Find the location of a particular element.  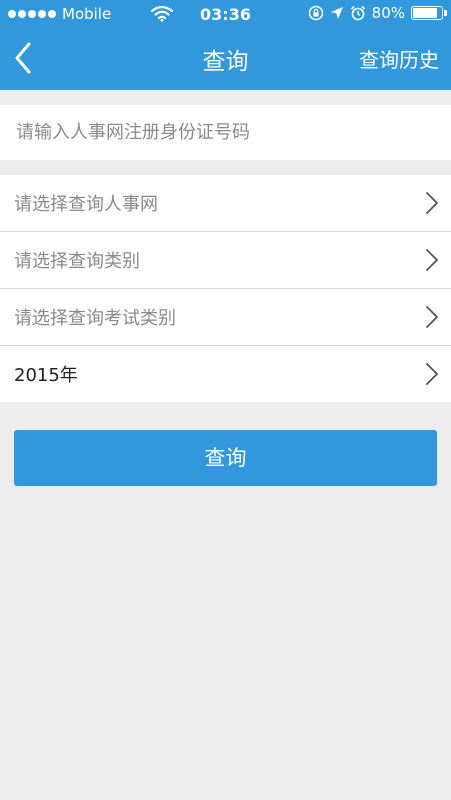

top-bar: Mobile 03:36 80% 查询 查询历史 is located at coordinates (225, 45).